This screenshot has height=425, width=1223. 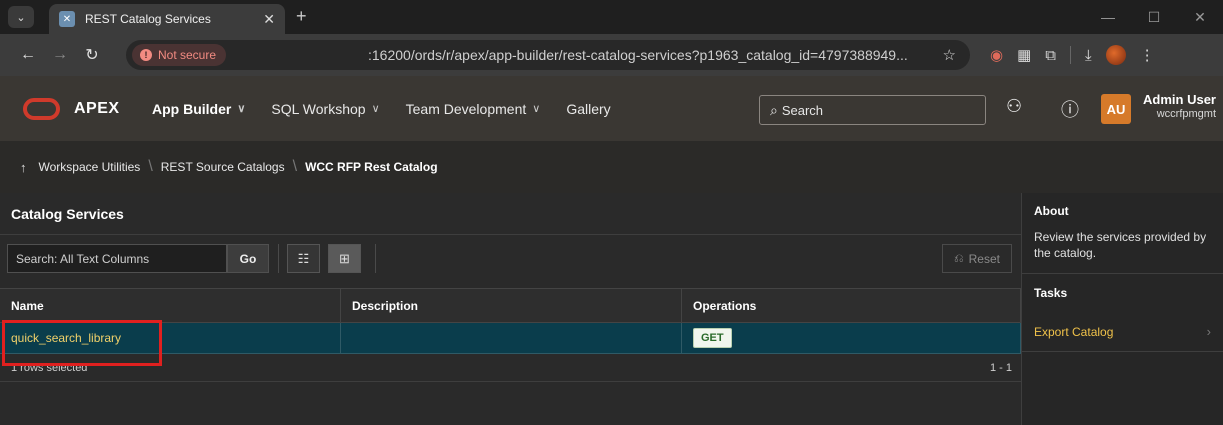 What do you see at coordinates (959, 258) in the screenshot?
I see `reset-icon: ⎌` at bounding box center [959, 258].